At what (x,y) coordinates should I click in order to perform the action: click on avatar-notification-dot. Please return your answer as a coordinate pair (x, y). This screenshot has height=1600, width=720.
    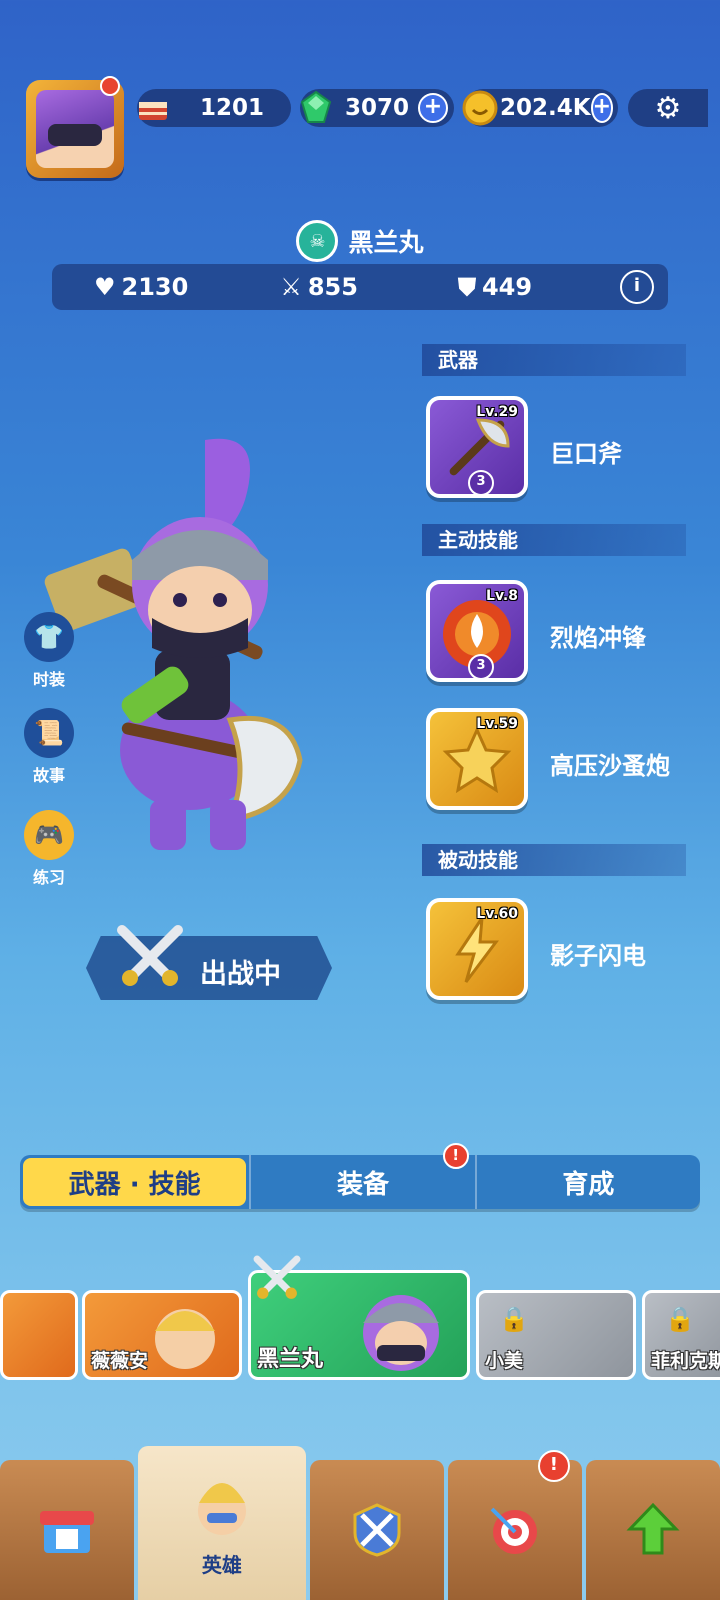
    Looking at the image, I should click on (110, 86).